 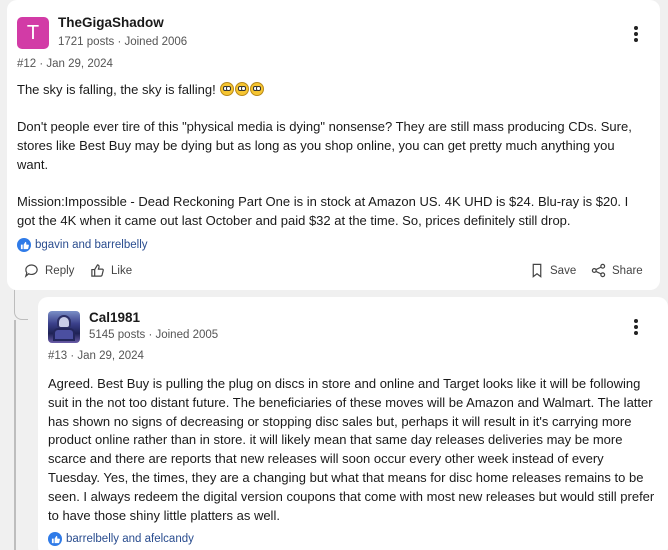 What do you see at coordinates (116, 89) in the screenshot?
I see `post-text: The sky is falling, the sky is falling!` at bounding box center [116, 89].